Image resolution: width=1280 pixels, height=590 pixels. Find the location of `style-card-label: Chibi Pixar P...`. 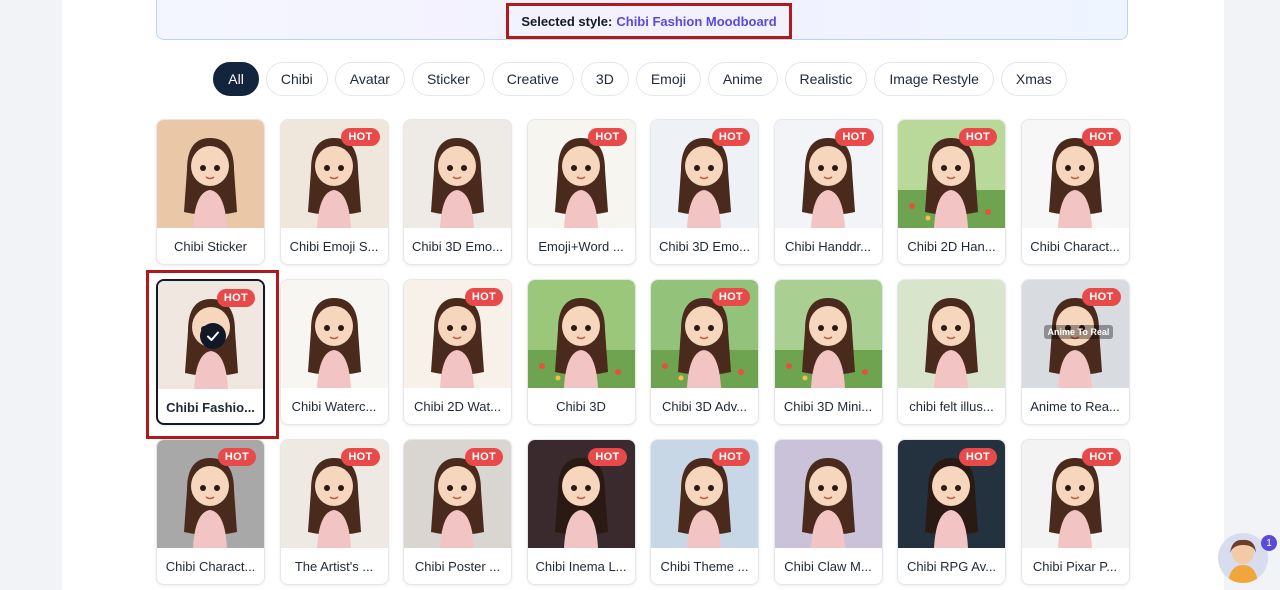

style-card-label: Chibi Pixar P... is located at coordinates (1075, 566).